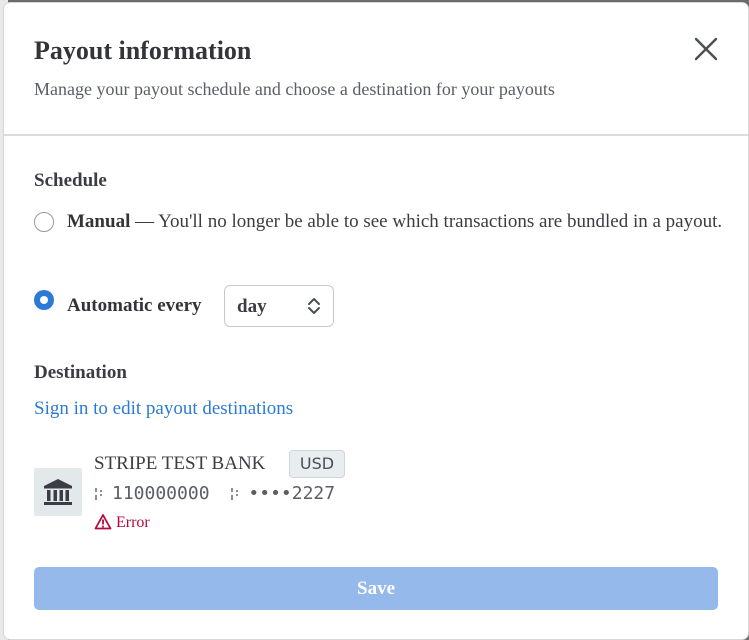  What do you see at coordinates (143, 50) in the screenshot?
I see `modal-title: Payout information` at bounding box center [143, 50].